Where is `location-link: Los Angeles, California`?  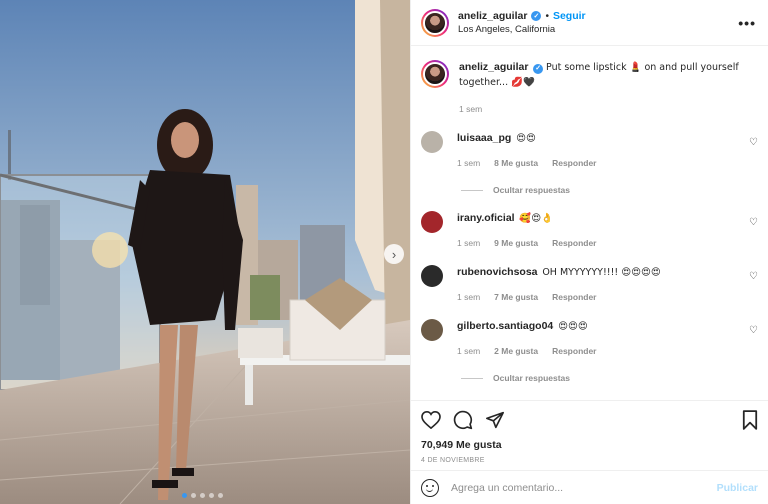
location-link: Los Angeles, California is located at coordinates (598, 29).